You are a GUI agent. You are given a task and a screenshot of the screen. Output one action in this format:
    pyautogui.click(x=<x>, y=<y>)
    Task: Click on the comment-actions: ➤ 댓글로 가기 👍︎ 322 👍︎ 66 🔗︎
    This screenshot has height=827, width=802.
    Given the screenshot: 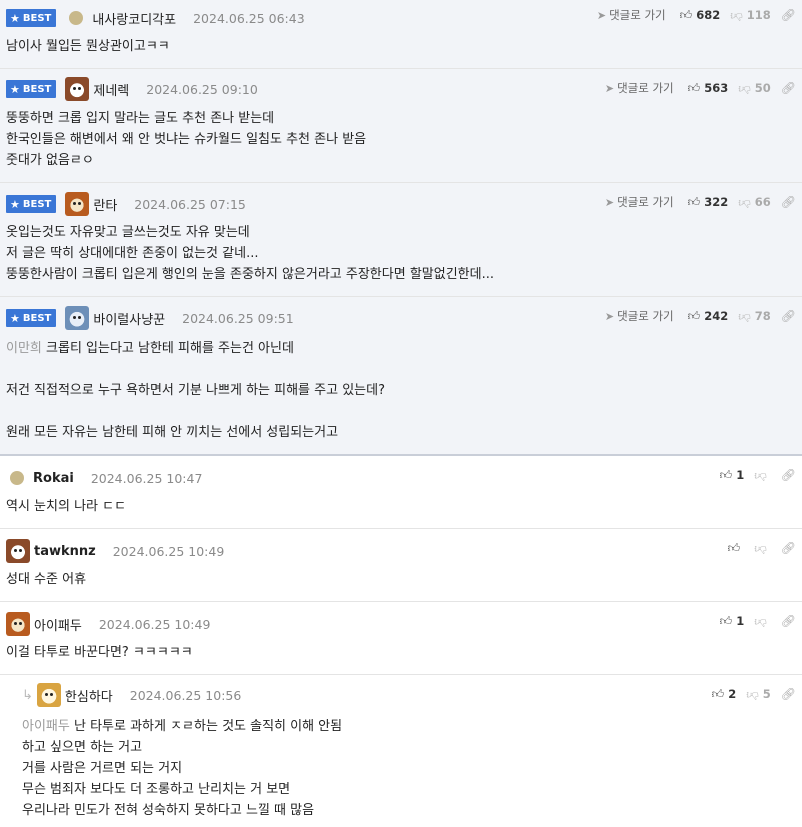 What is the action you would take?
    pyautogui.click(x=700, y=202)
    